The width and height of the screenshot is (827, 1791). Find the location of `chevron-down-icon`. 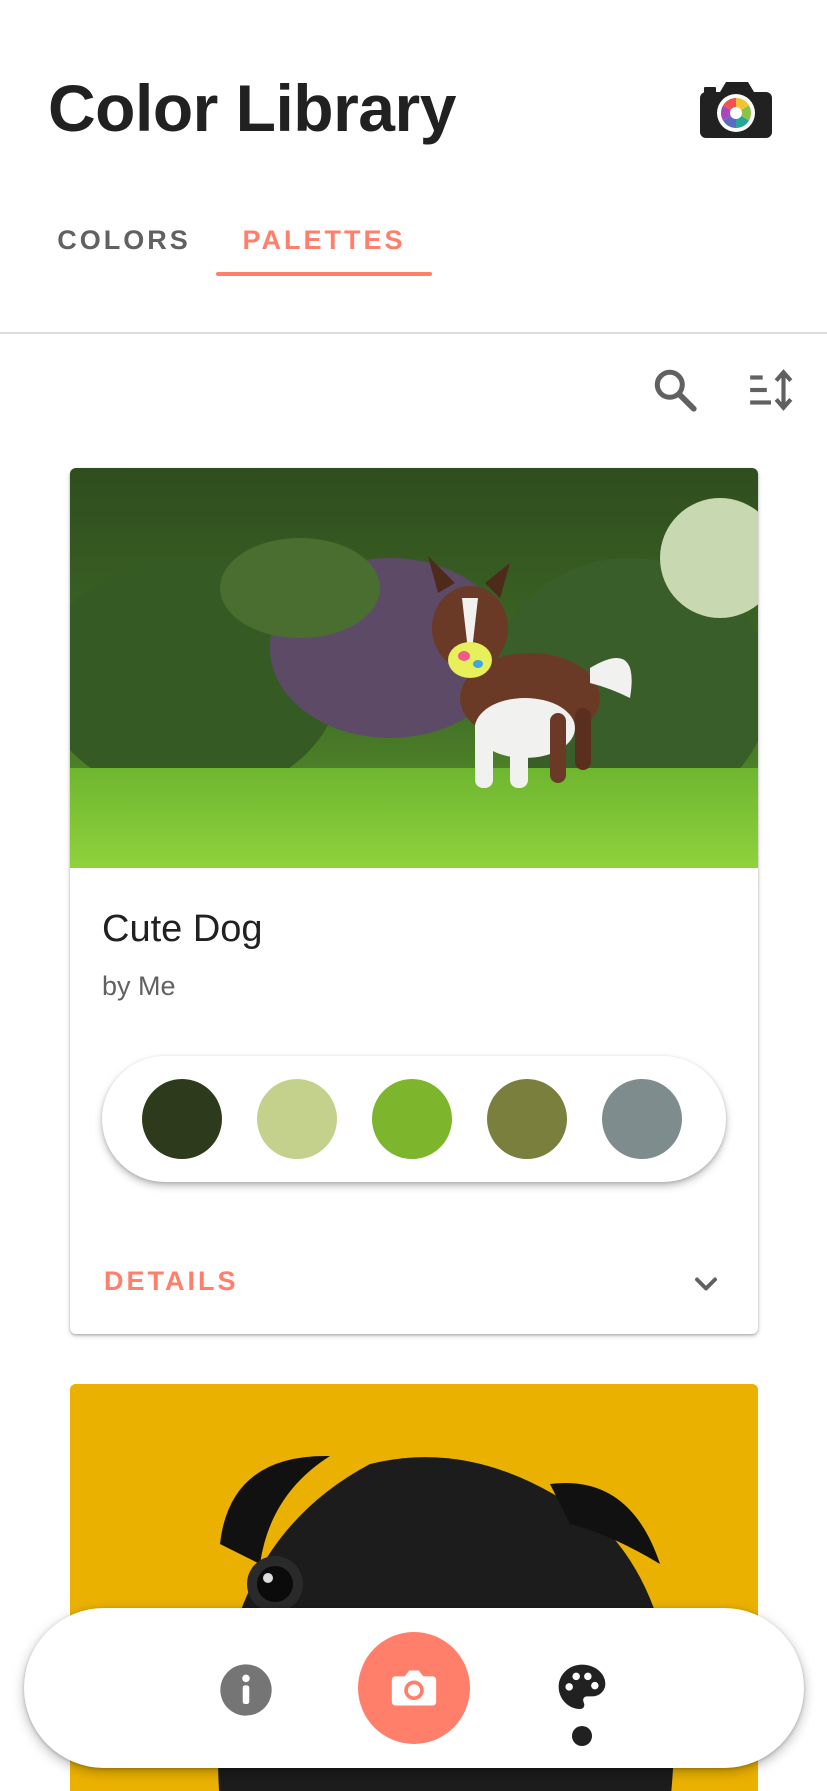

chevron-down-icon is located at coordinates (706, 1284).